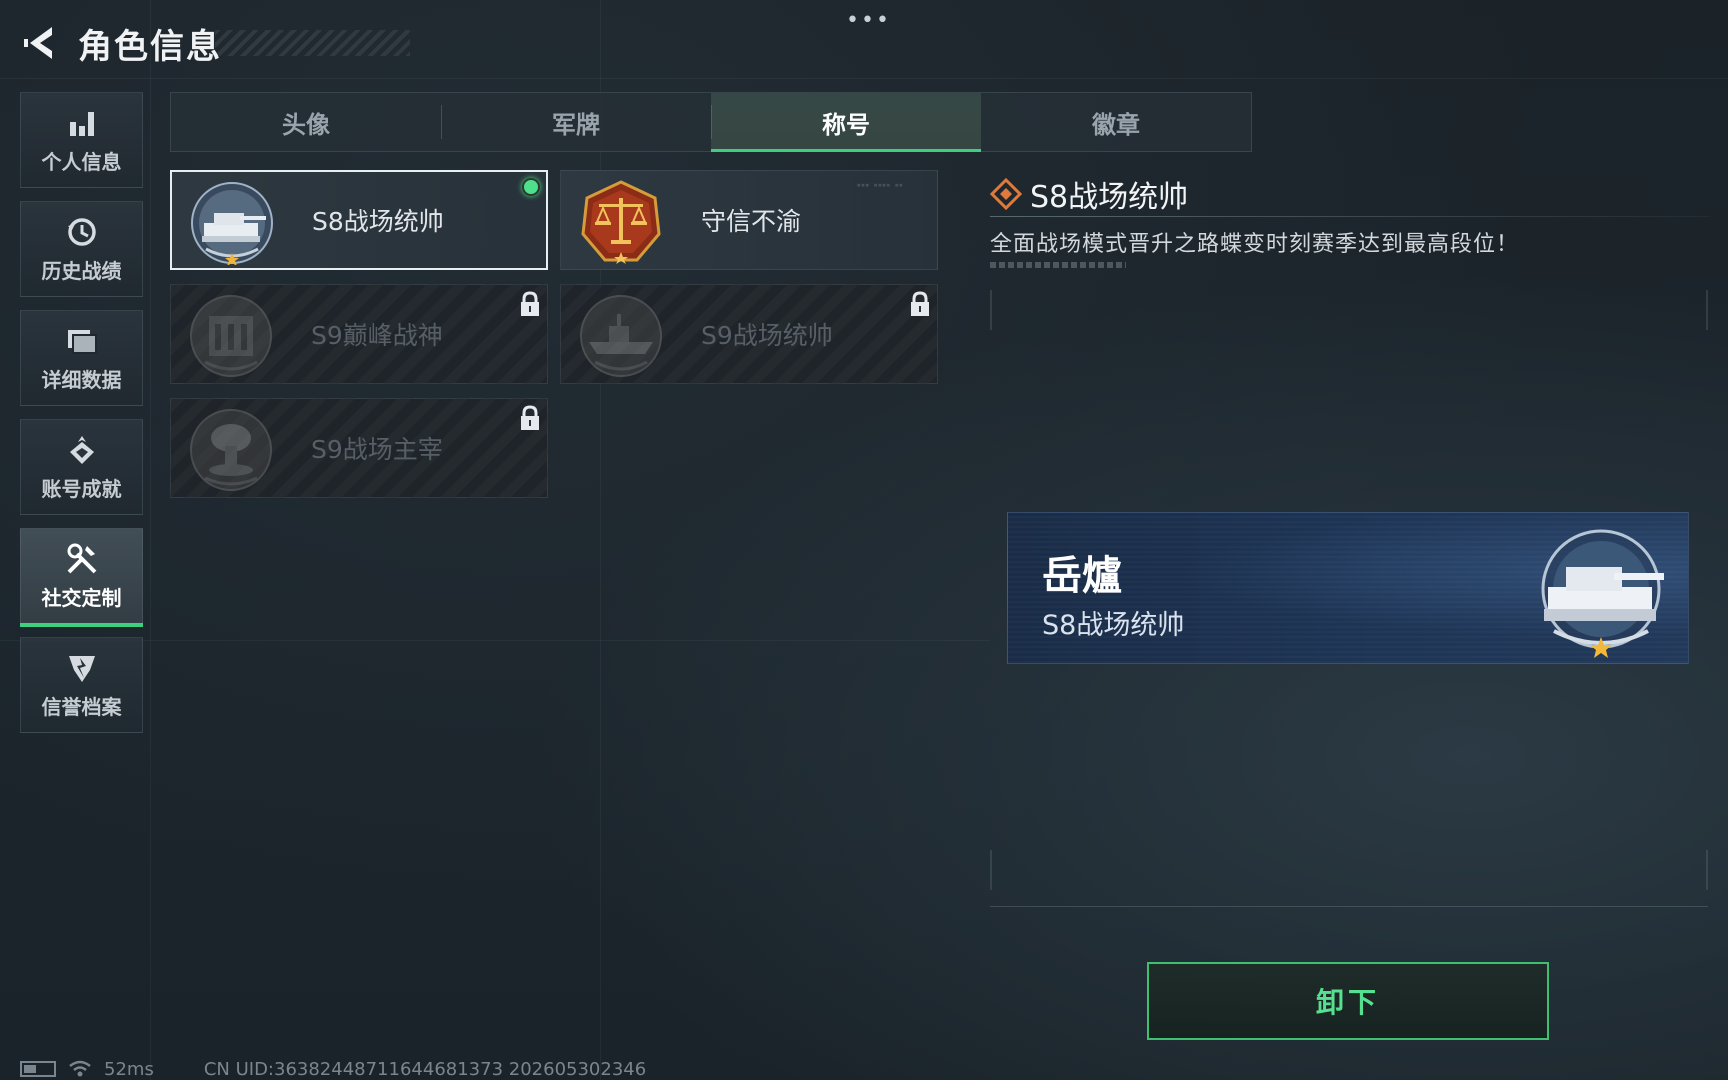 This screenshot has height=1080, width=1728. What do you see at coordinates (82, 341) in the screenshot?
I see `folder-icon` at bounding box center [82, 341].